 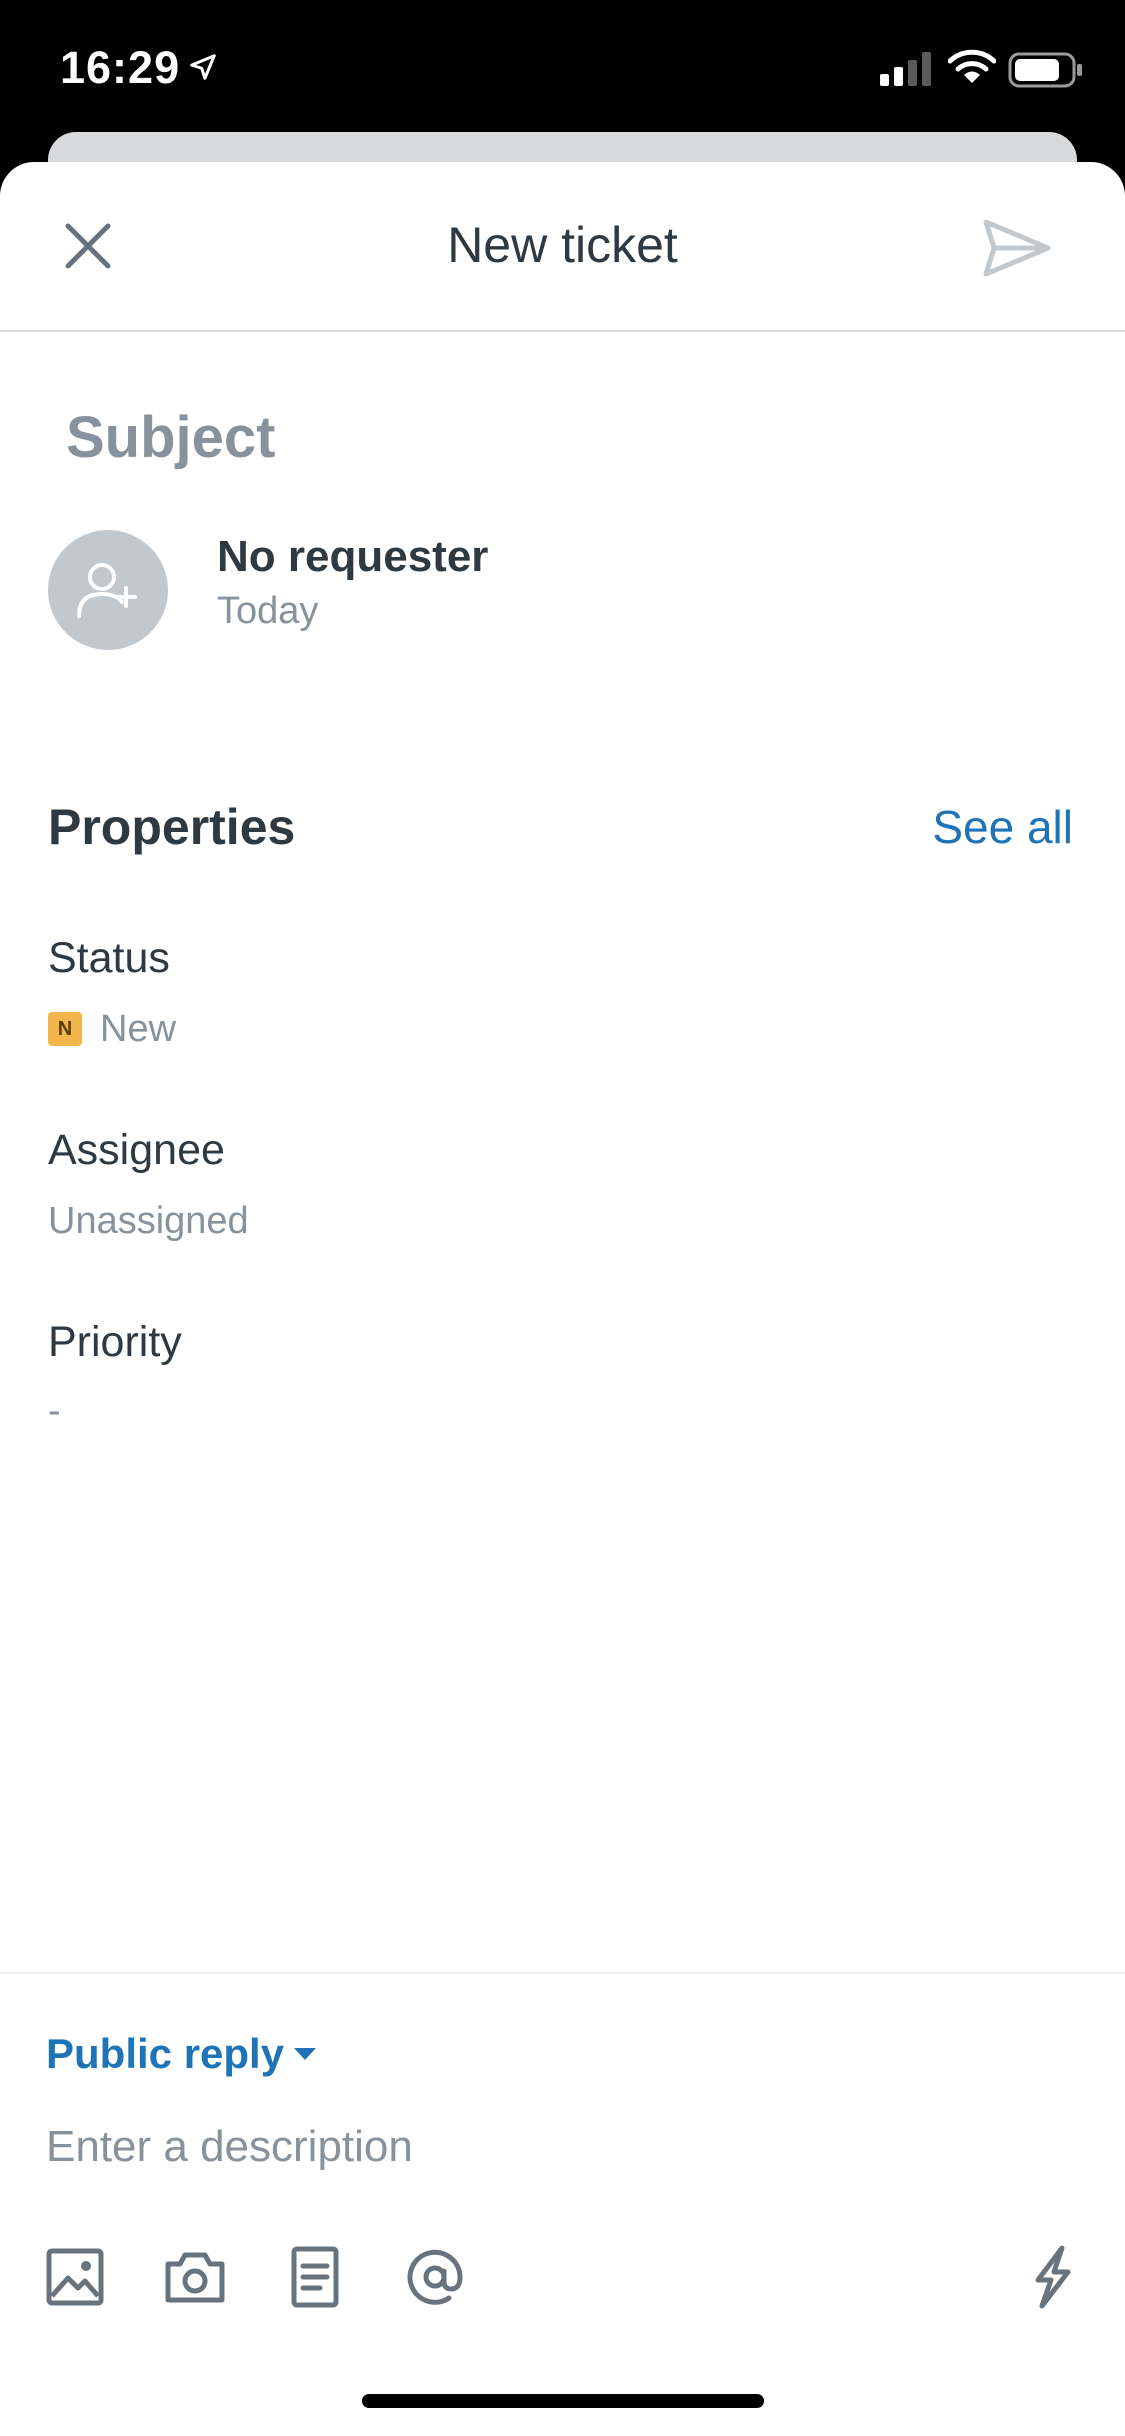 What do you see at coordinates (268, 611) in the screenshot?
I see `ticket-date: Today` at bounding box center [268, 611].